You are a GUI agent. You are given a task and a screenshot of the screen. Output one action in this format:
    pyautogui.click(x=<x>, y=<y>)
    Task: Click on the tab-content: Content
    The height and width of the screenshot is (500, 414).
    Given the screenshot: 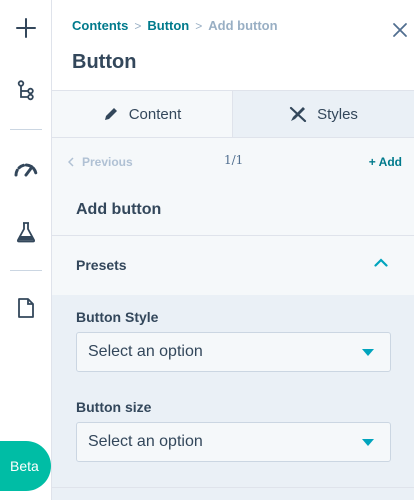 What is the action you would take?
    pyautogui.click(x=142, y=114)
    